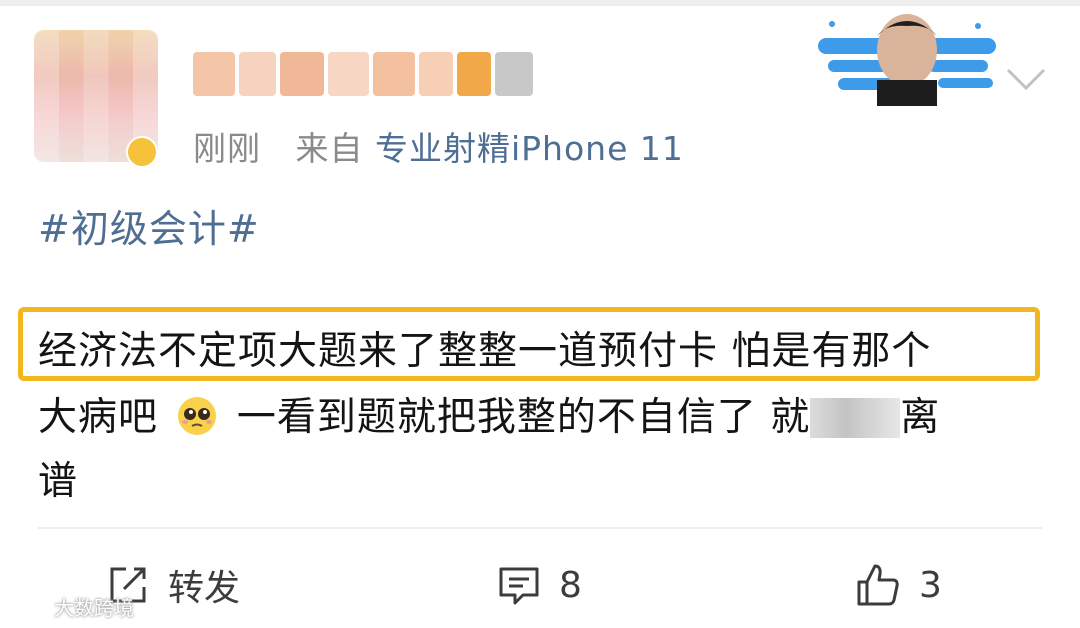 The image size is (1080, 628). Describe the element at coordinates (98, 417) in the screenshot. I see `post-text-segment: 大病吧` at that location.